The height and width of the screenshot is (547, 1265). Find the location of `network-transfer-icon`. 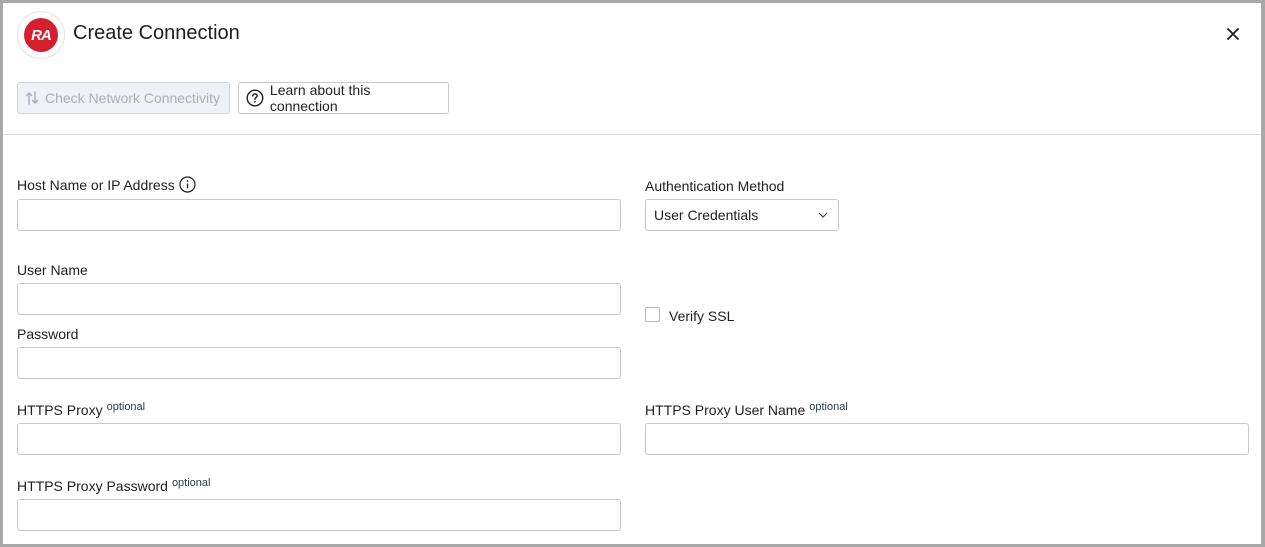

network-transfer-icon is located at coordinates (32, 98).